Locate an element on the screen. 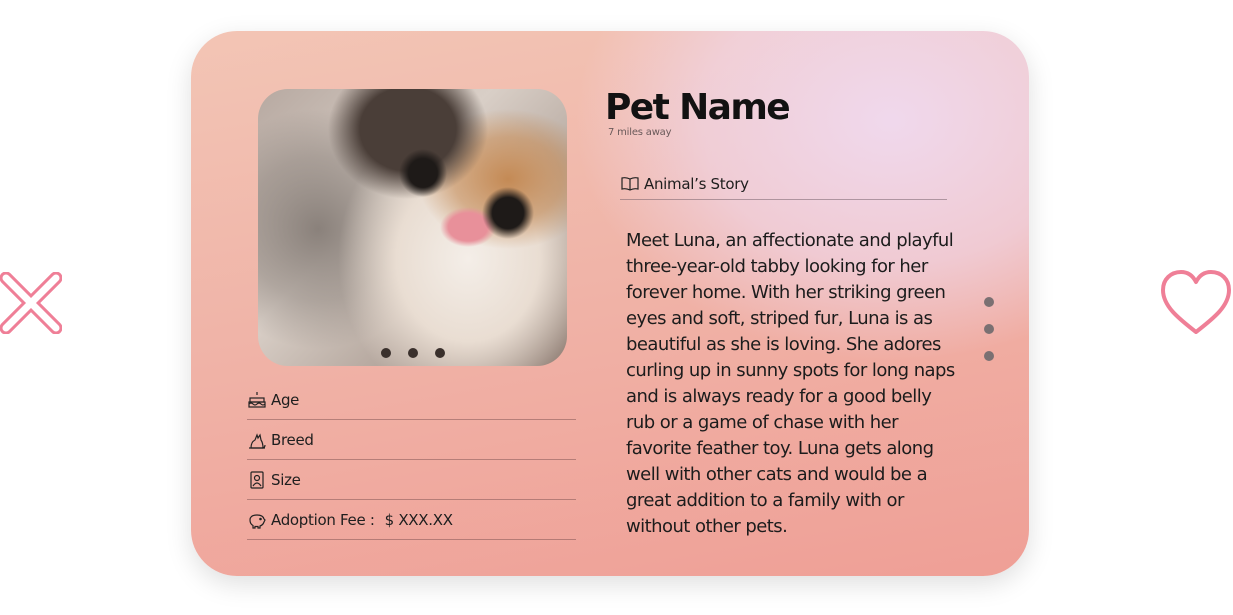 This screenshot has width=1233, height=615. photo-pagination is located at coordinates (412, 353).